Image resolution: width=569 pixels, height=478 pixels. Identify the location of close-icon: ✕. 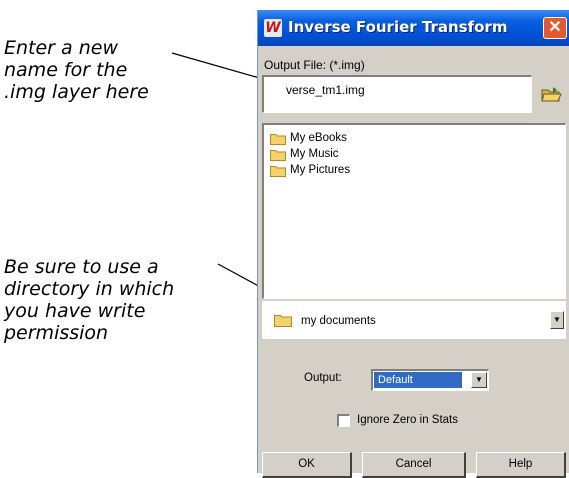
(555, 27).